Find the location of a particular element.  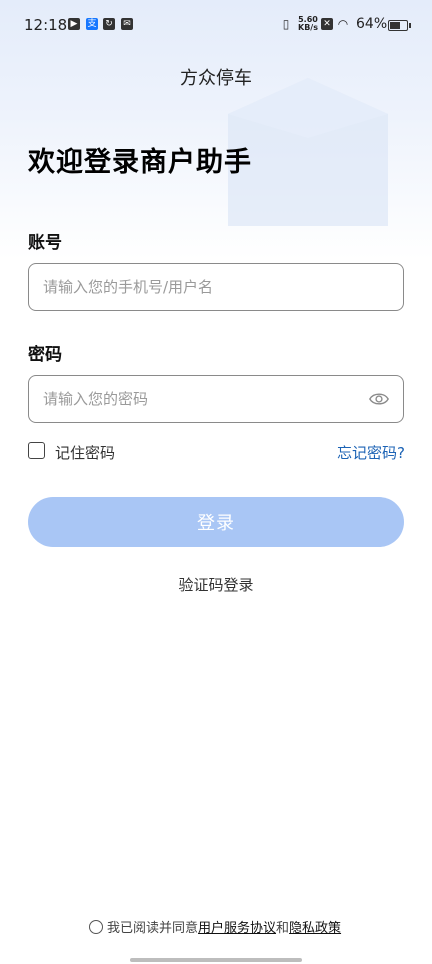

home-indicator is located at coordinates (216, 960).